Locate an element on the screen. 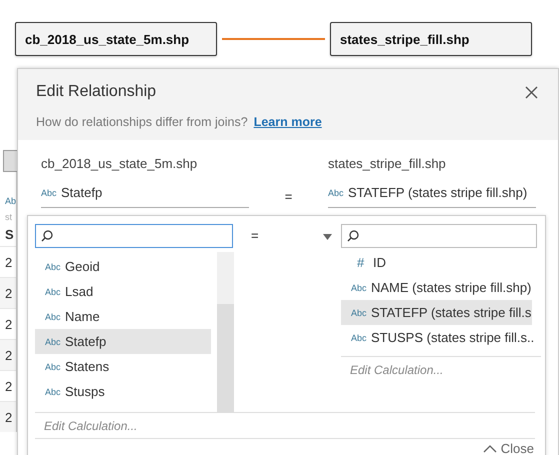  field-option: Abc STATEFP (states stripe fill.s is located at coordinates (436, 312).